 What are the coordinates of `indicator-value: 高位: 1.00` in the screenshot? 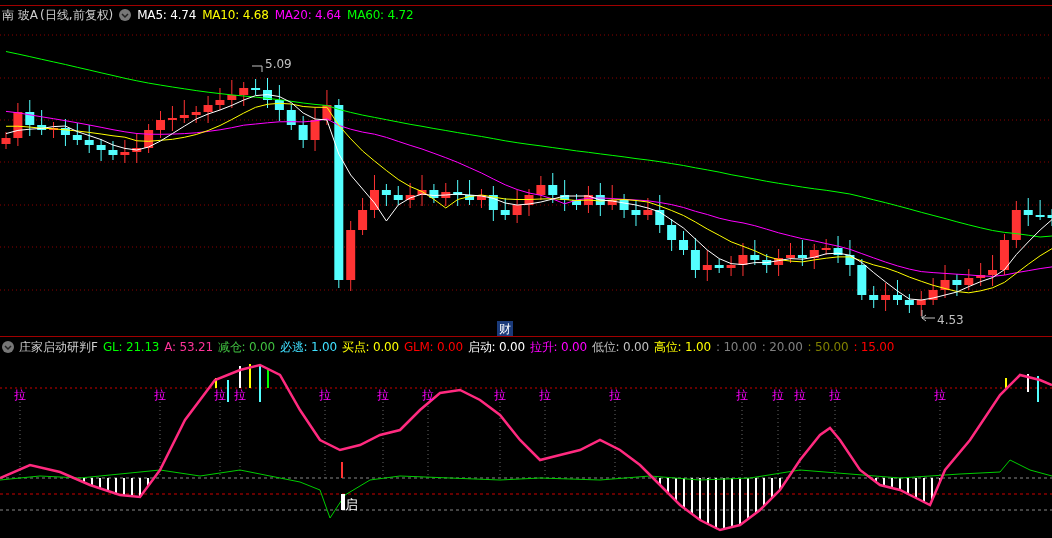 It's located at (682, 347).